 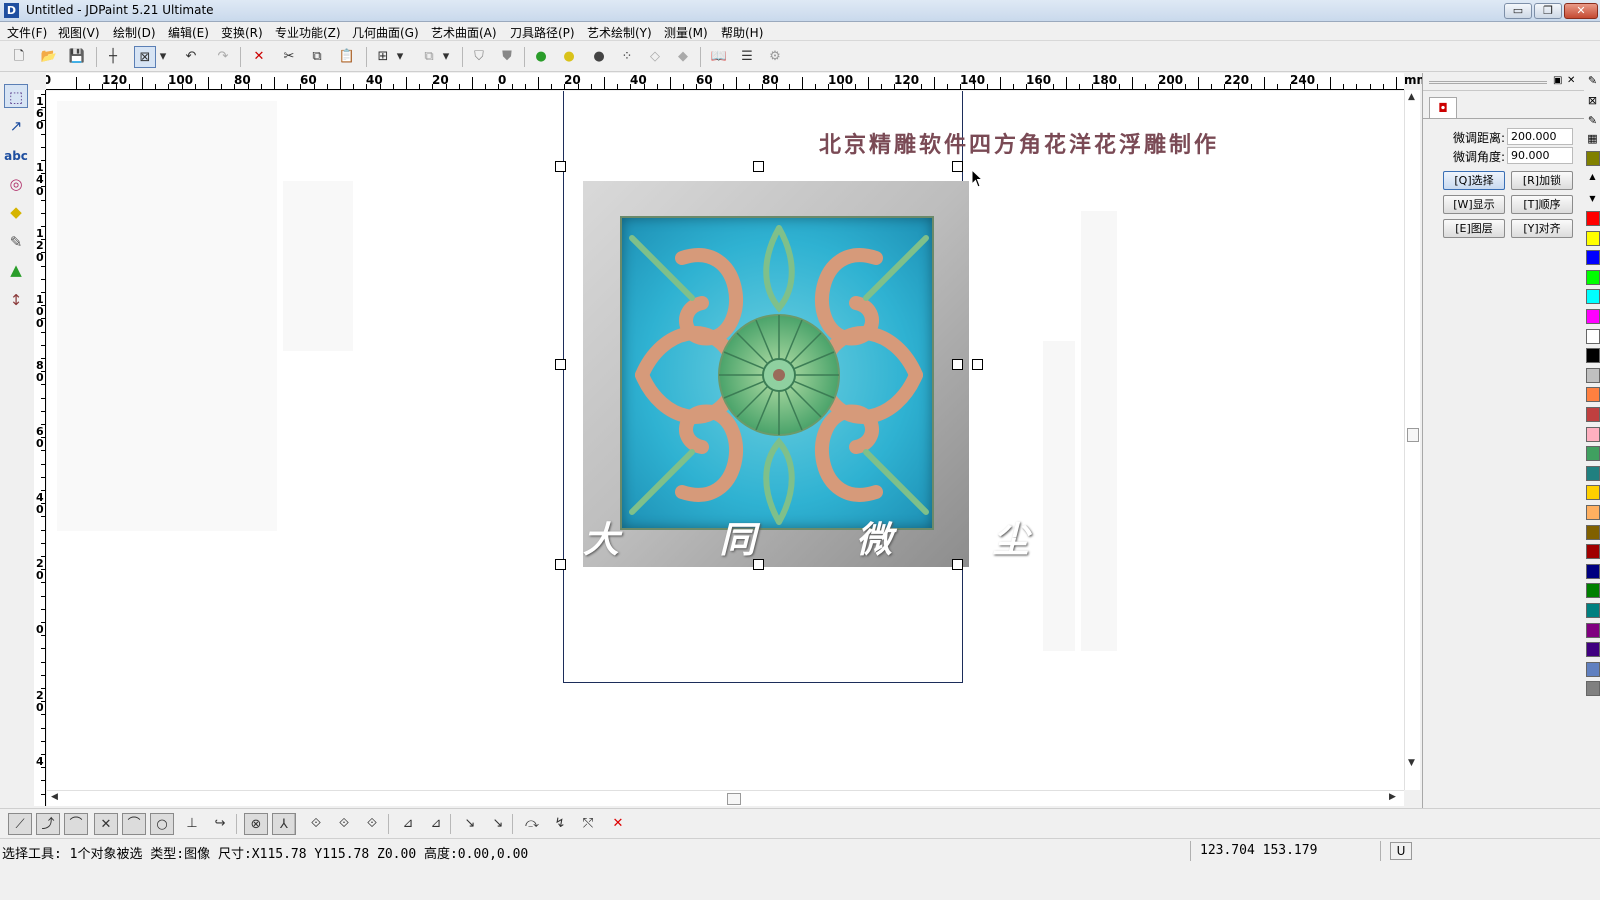 What do you see at coordinates (560, 166) in the screenshot?
I see `resize-handle-top-left` at bounding box center [560, 166].